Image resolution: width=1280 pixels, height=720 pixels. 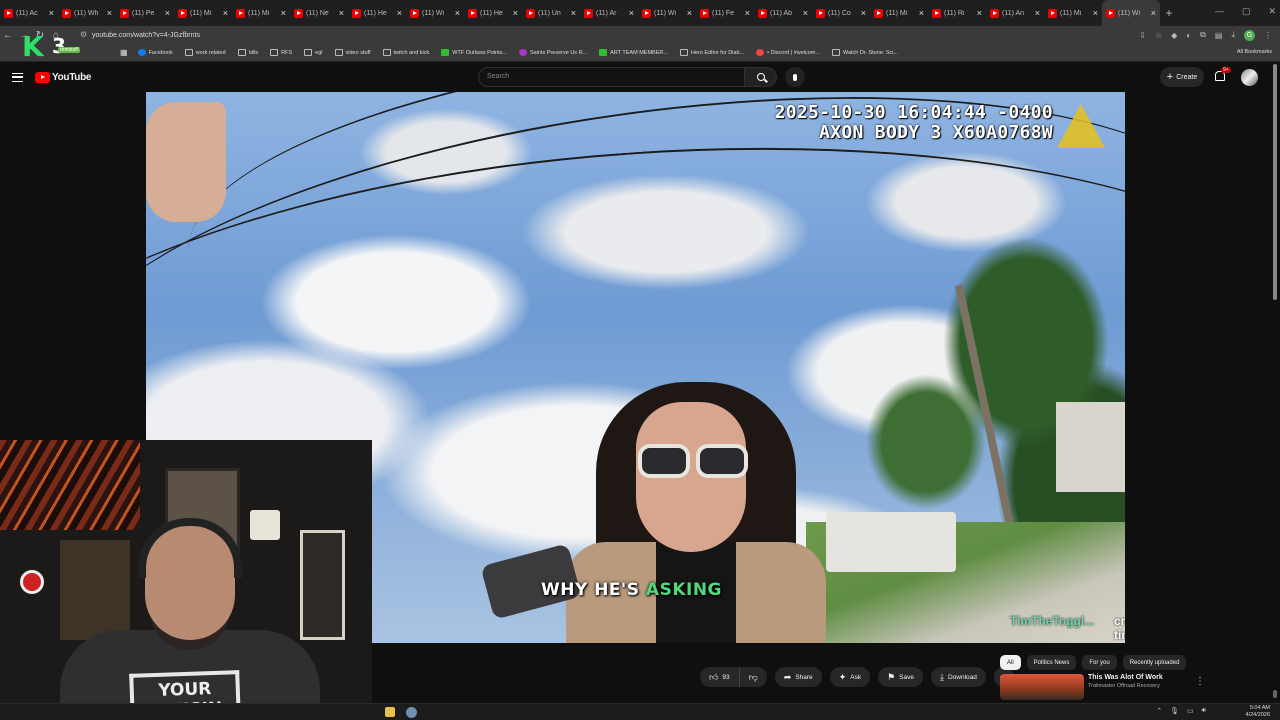 What do you see at coordinates (56, 35) in the screenshot?
I see `home-button: ⌂` at bounding box center [56, 35].